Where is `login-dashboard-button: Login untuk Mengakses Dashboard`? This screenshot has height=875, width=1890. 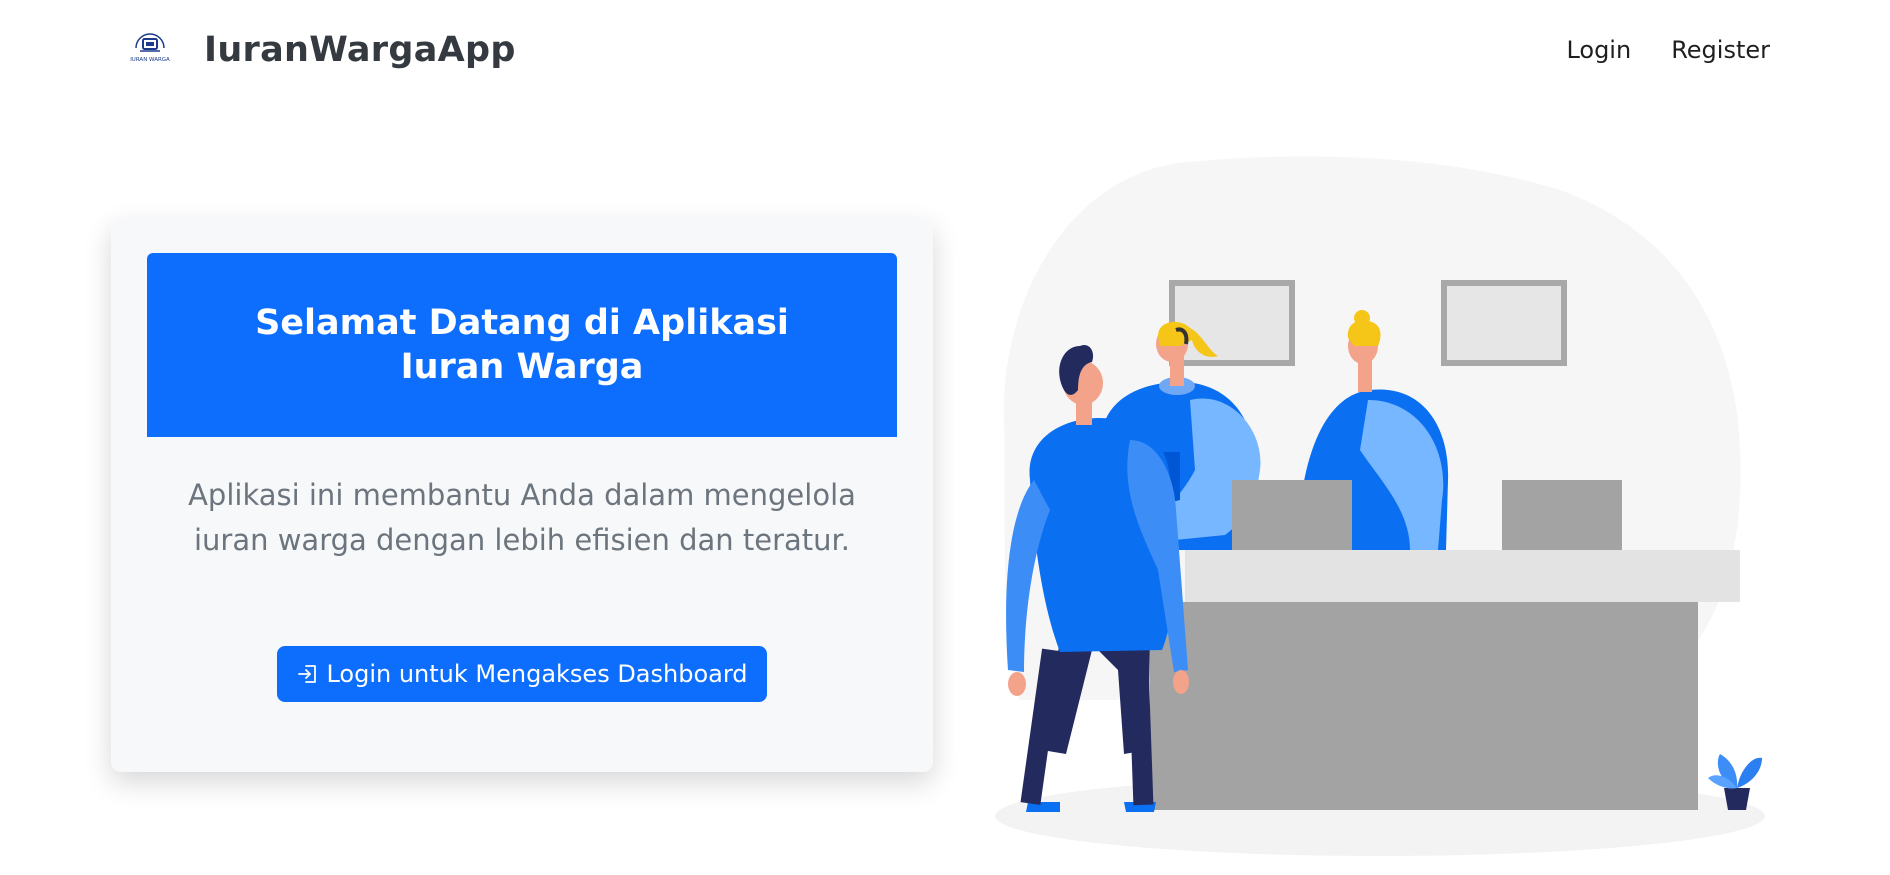
login-dashboard-button: Login untuk Mengakses Dashboard is located at coordinates (522, 674).